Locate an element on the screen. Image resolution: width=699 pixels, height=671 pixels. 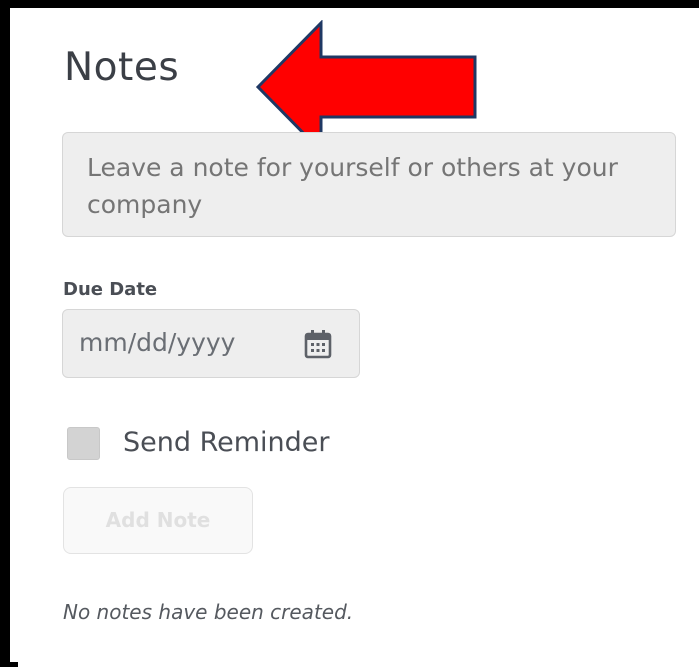
add-note-button: Add Note is located at coordinates (158, 520).